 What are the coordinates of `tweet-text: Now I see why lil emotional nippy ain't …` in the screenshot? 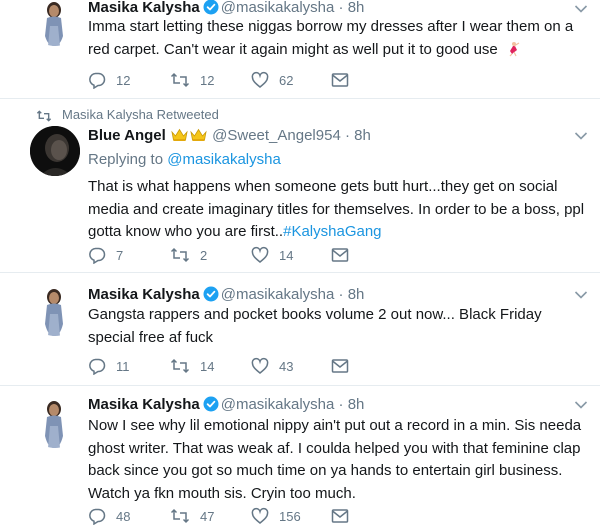 It's located at (335, 459).